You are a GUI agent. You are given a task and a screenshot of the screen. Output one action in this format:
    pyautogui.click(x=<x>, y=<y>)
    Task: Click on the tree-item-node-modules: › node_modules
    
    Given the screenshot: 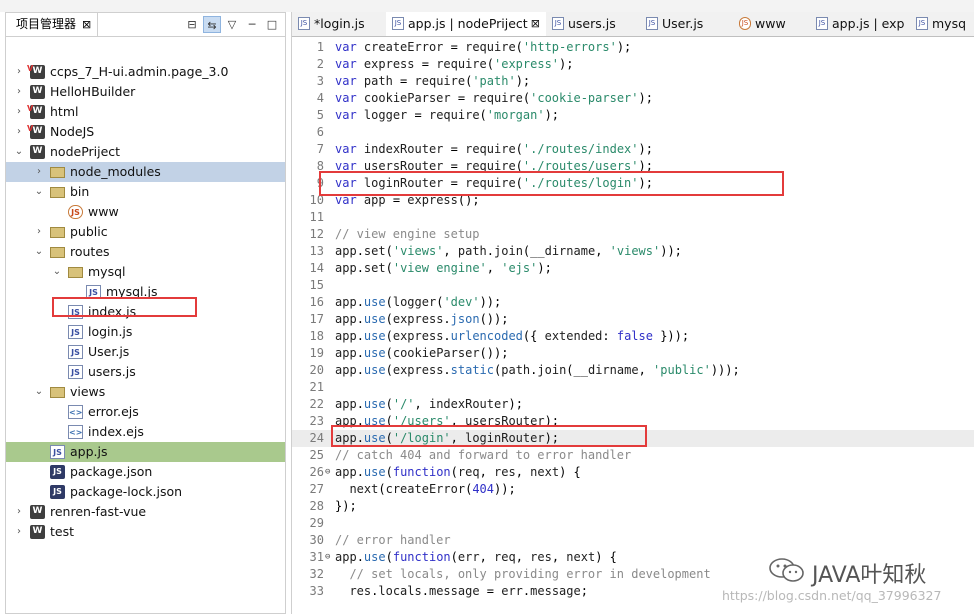 What is the action you would take?
    pyautogui.click(x=145, y=172)
    